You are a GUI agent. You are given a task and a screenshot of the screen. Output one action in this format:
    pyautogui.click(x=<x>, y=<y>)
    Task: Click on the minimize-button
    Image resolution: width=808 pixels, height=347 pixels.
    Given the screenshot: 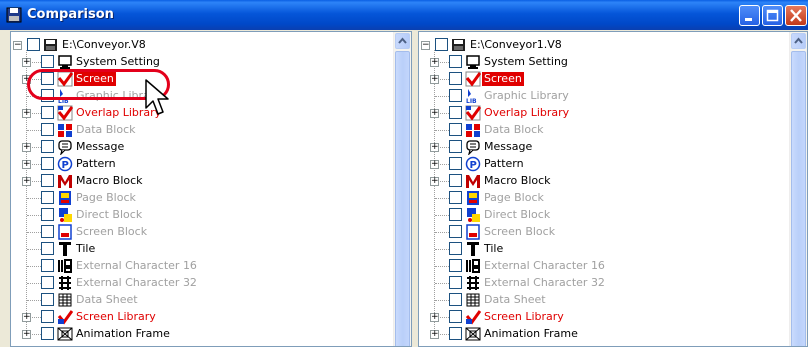 What is the action you would take?
    pyautogui.click(x=749, y=15)
    